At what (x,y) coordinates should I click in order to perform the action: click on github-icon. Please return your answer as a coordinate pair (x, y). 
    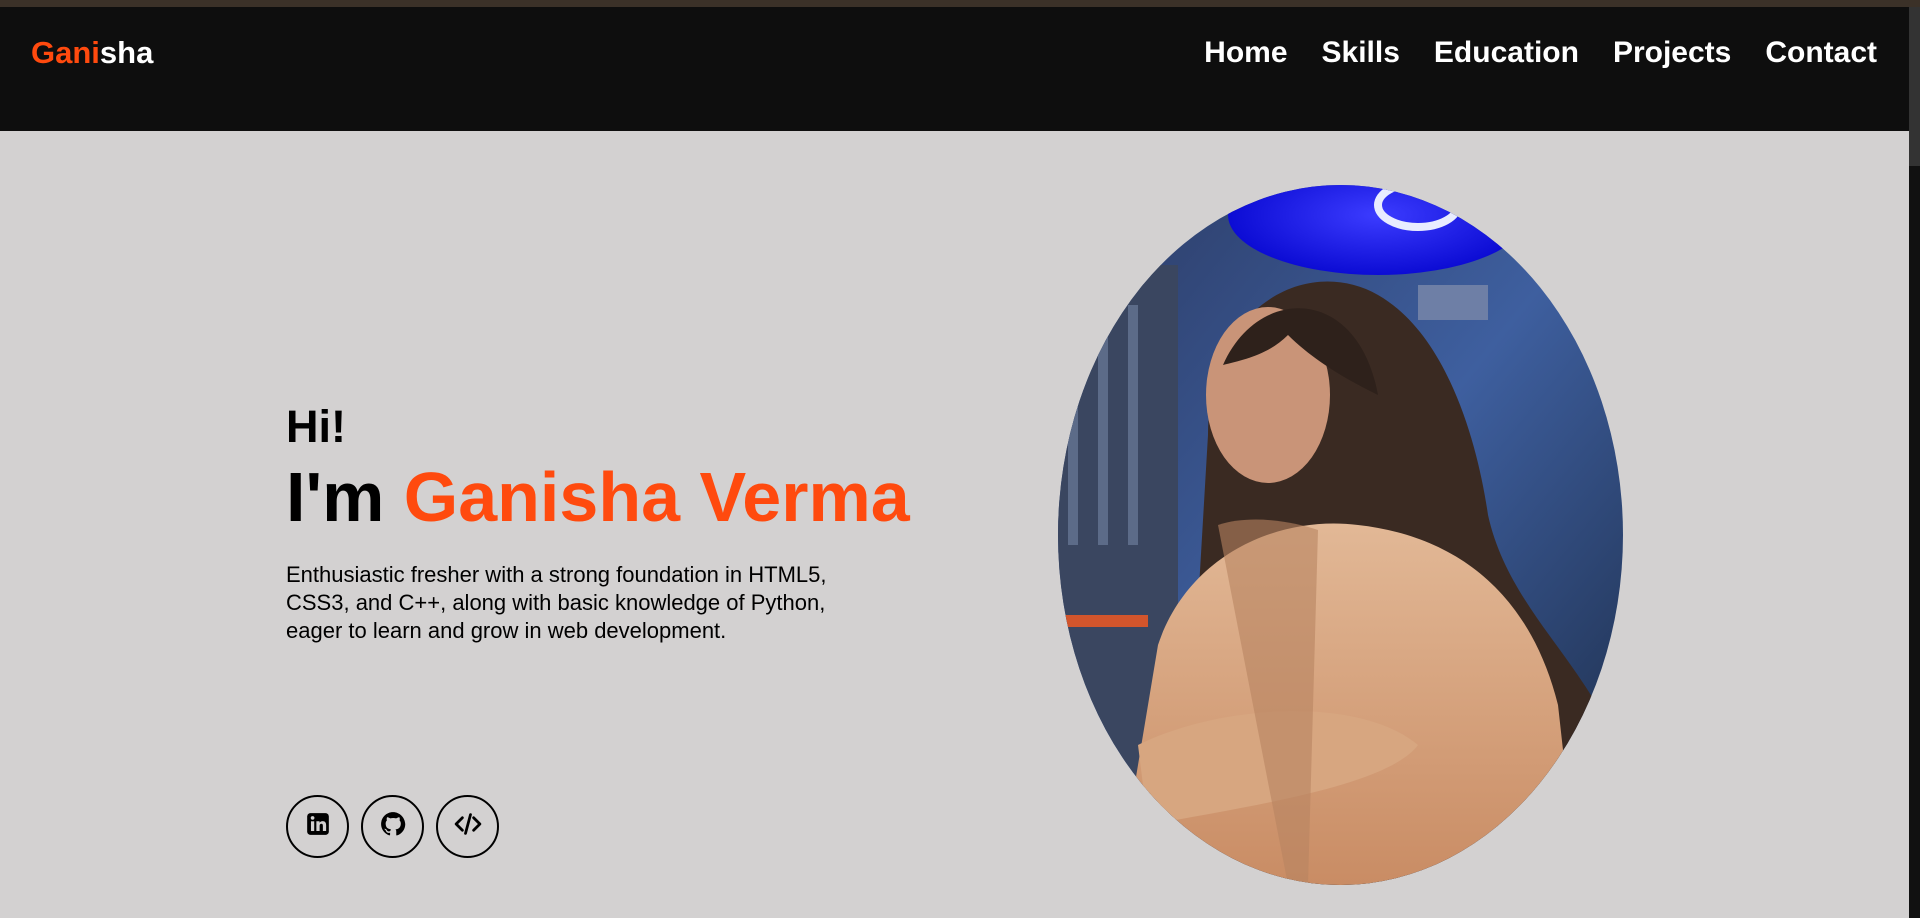
    Looking at the image, I should click on (393, 826).